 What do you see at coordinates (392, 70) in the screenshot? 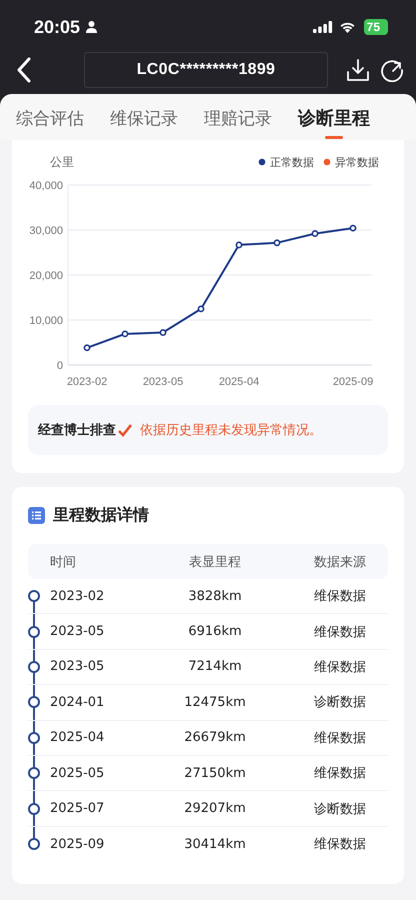
I see `refresh-icon` at bounding box center [392, 70].